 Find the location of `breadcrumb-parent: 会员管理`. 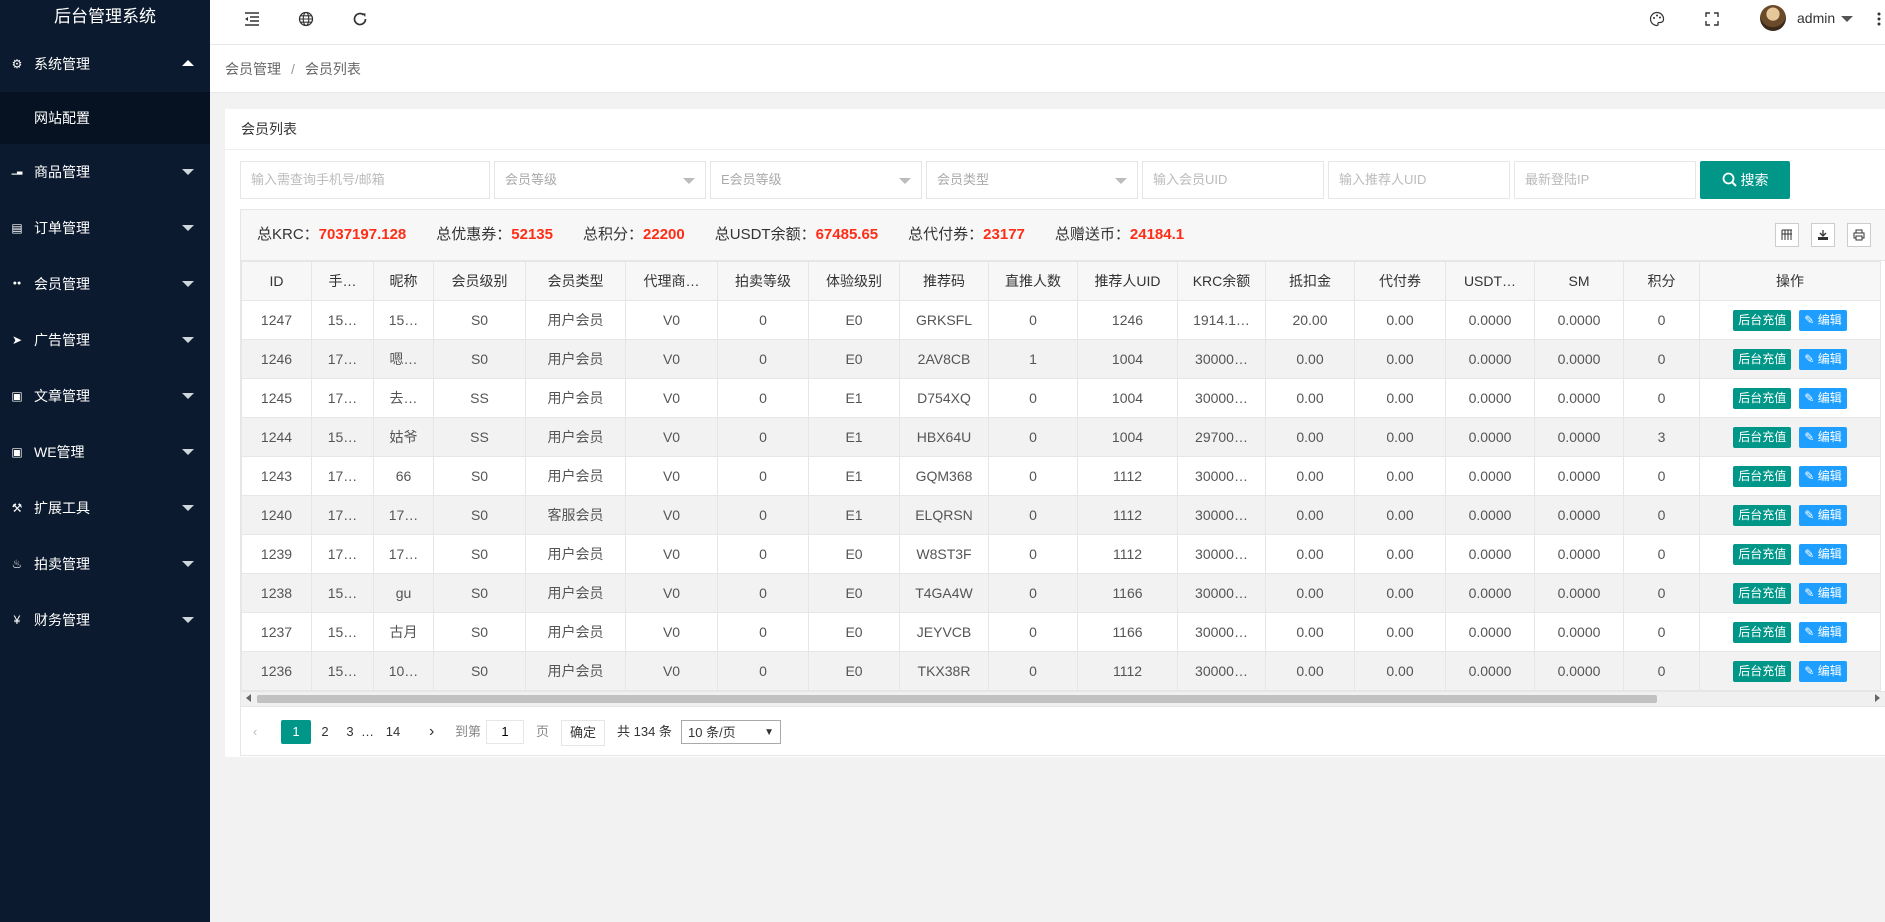

breadcrumb-parent: 会员管理 is located at coordinates (253, 69).